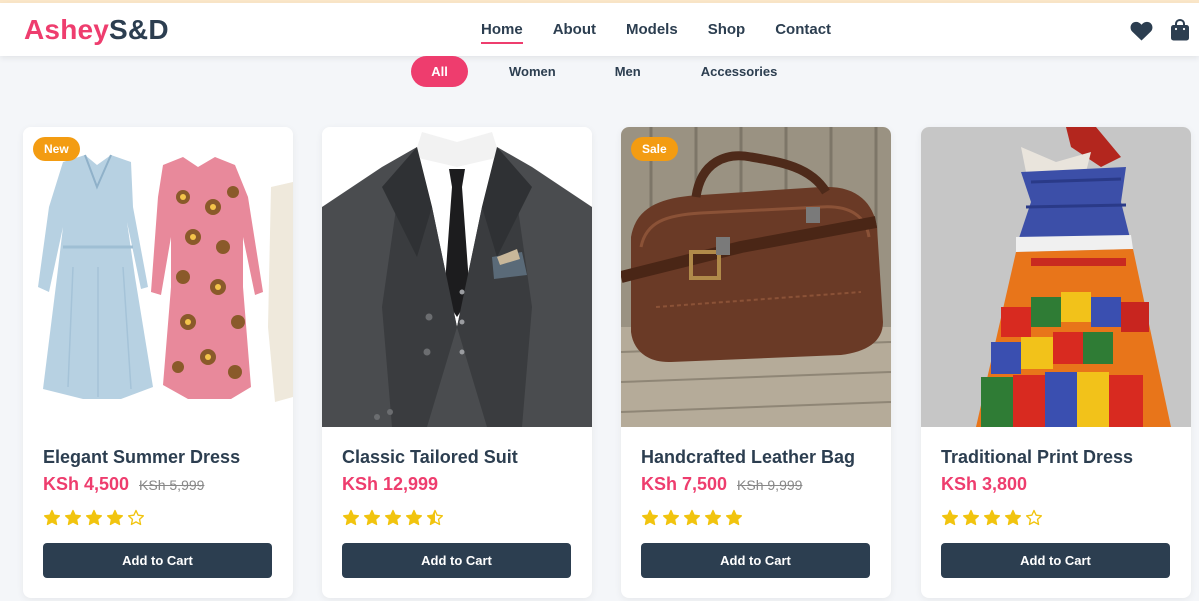 The height and width of the screenshot is (601, 1199). I want to click on filter-accessories: Accessories, so click(739, 71).